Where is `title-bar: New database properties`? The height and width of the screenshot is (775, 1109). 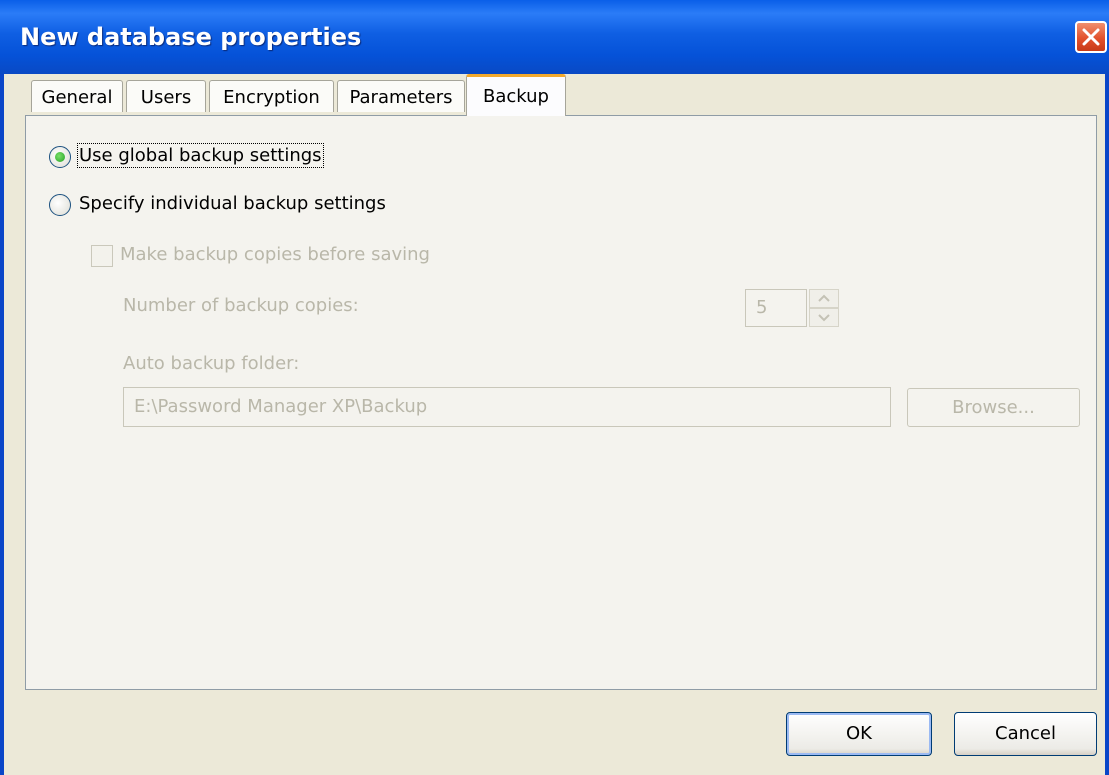
title-bar: New database properties is located at coordinates (554, 37).